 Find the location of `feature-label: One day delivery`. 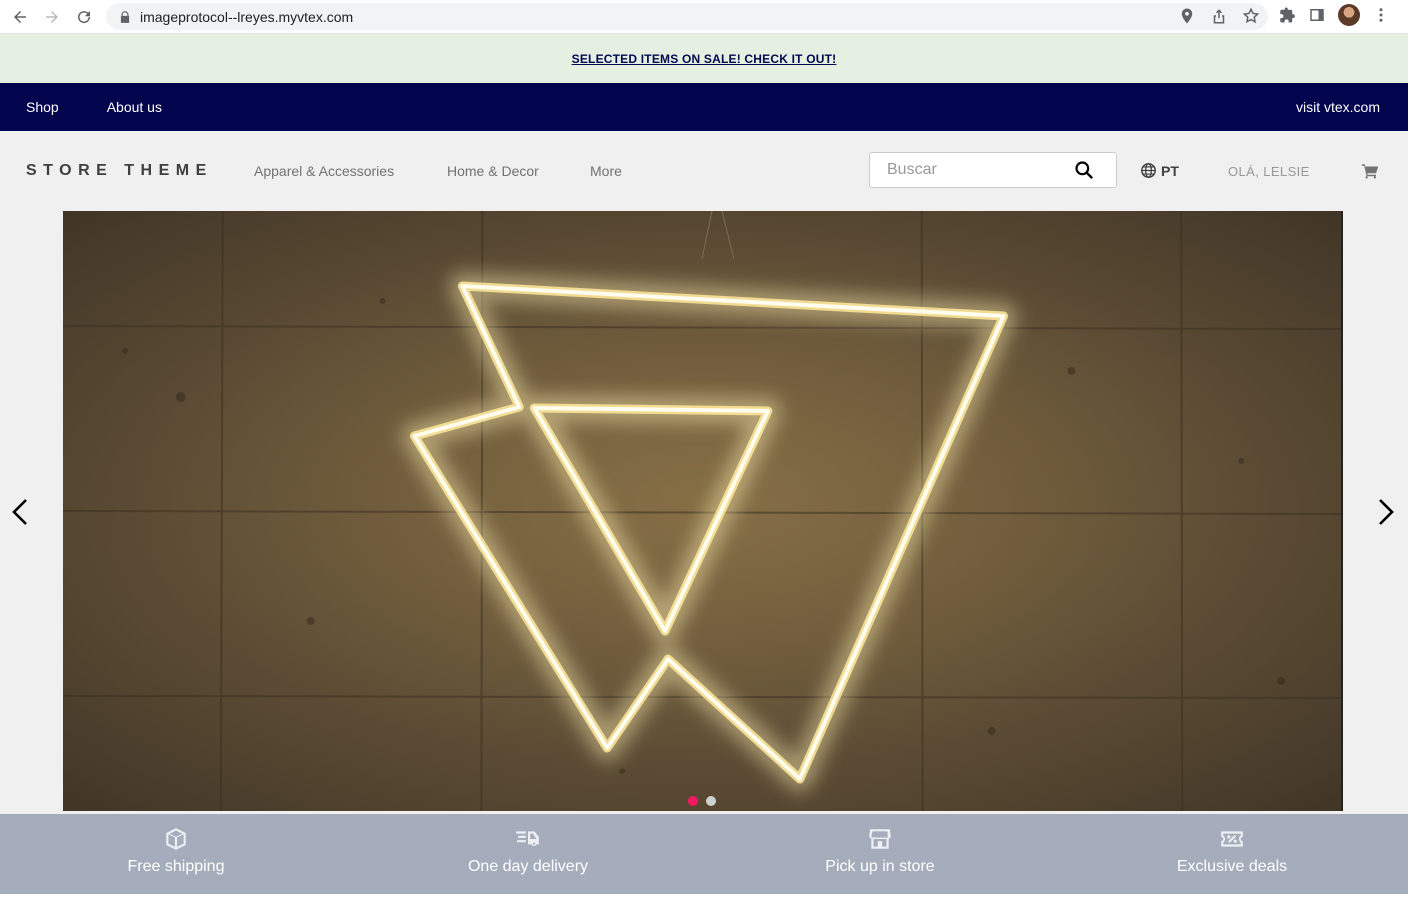

feature-label: One day delivery is located at coordinates (528, 866).